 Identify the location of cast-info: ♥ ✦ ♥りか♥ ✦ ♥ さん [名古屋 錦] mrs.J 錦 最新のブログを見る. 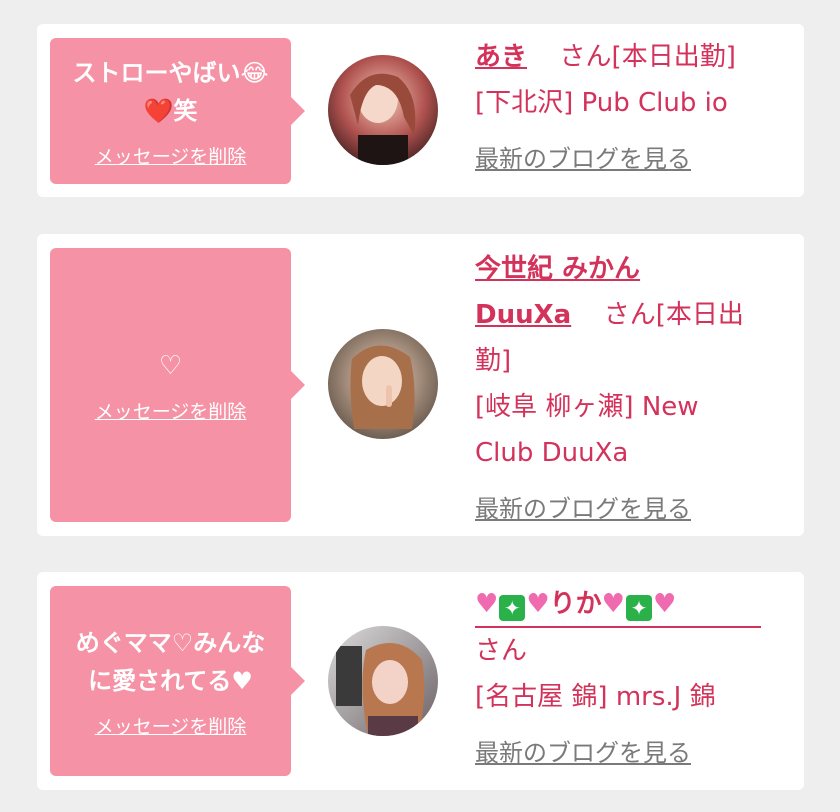
(625, 679).